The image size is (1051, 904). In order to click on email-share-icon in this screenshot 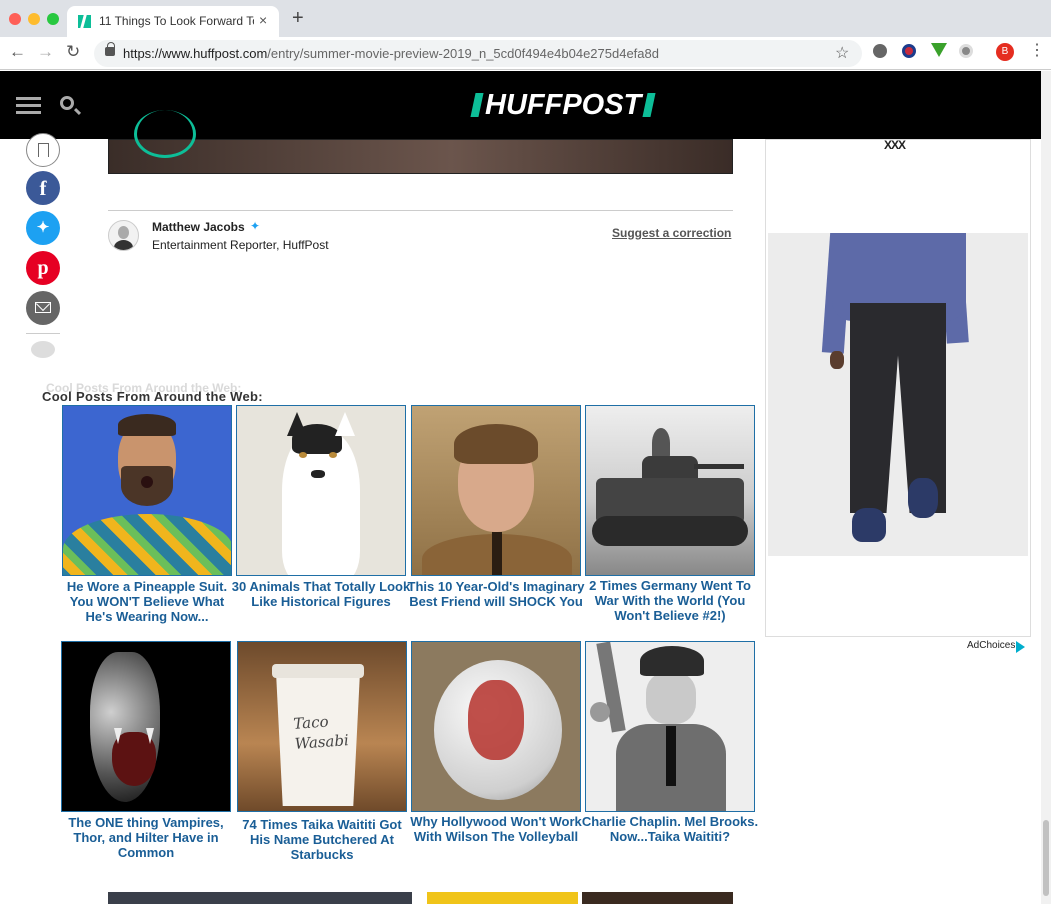, I will do `click(43, 308)`.